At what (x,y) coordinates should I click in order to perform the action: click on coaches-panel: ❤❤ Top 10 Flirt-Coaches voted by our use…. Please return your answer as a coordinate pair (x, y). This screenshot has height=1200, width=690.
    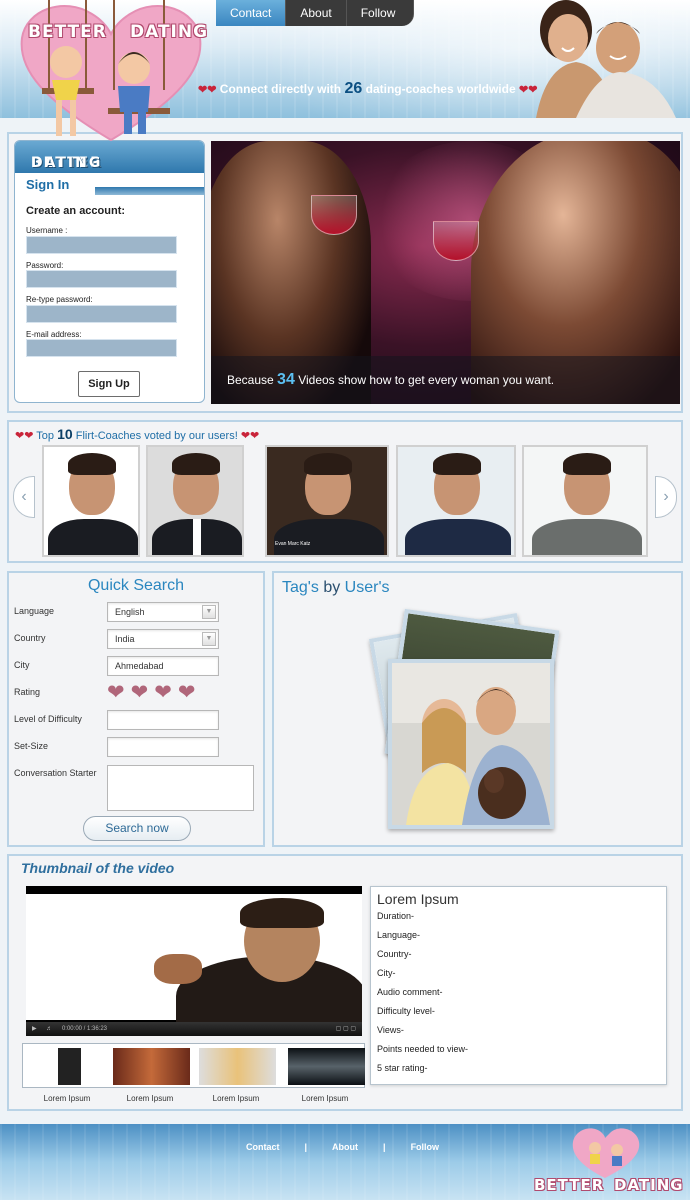
    Looking at the image, I should click on (345, 491).